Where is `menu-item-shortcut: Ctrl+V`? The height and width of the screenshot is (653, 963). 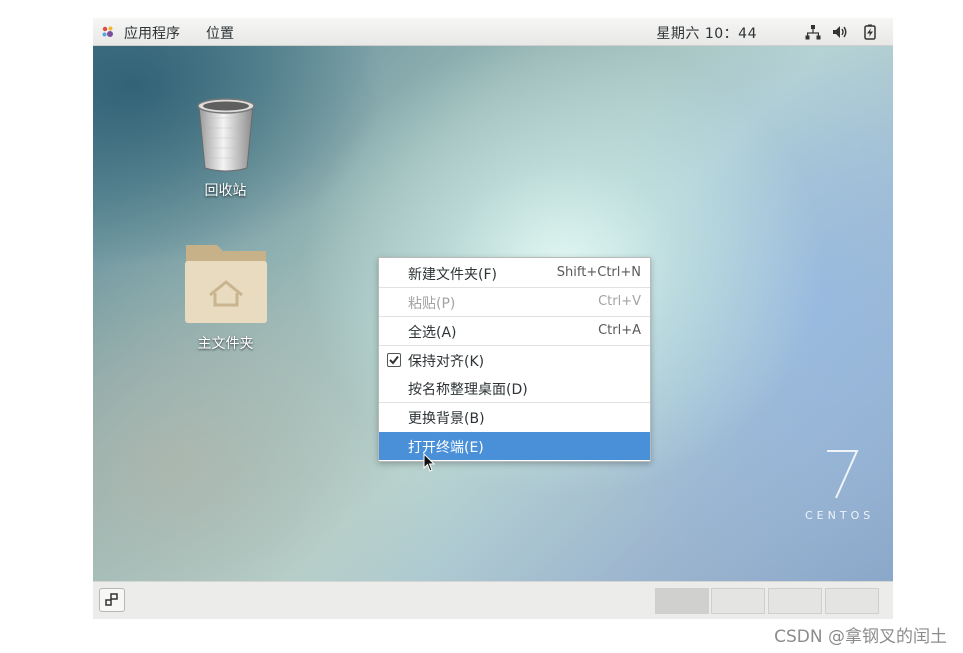 menu-item-shortcut: Ctrl+V is located at coordinates (619, 301).